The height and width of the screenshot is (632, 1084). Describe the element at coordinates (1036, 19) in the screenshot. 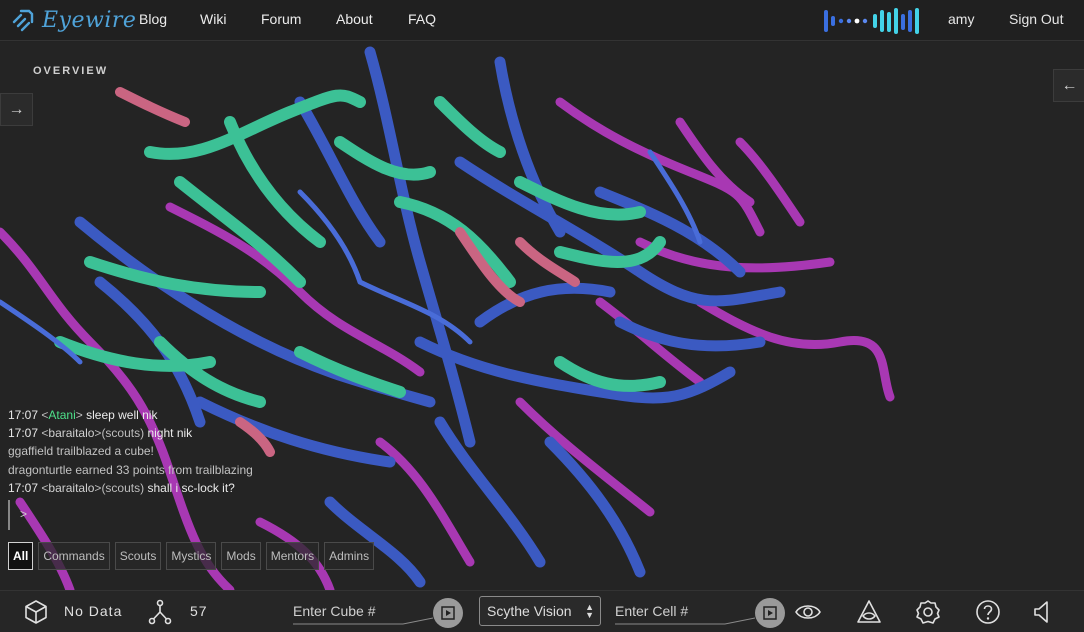

I see `sign-out-link: Sign Out` at that location.